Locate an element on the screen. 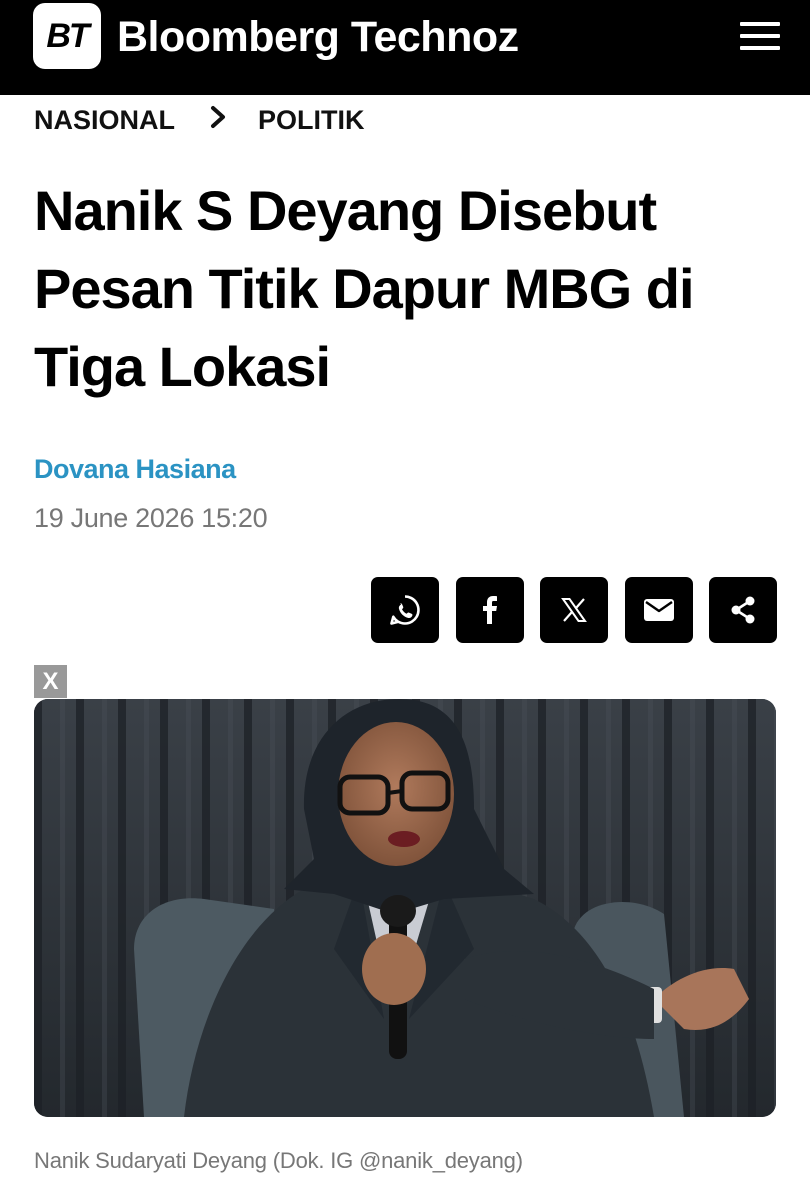 The image size is (810, 1200). share-more-button is located at coordinates (743, 610).